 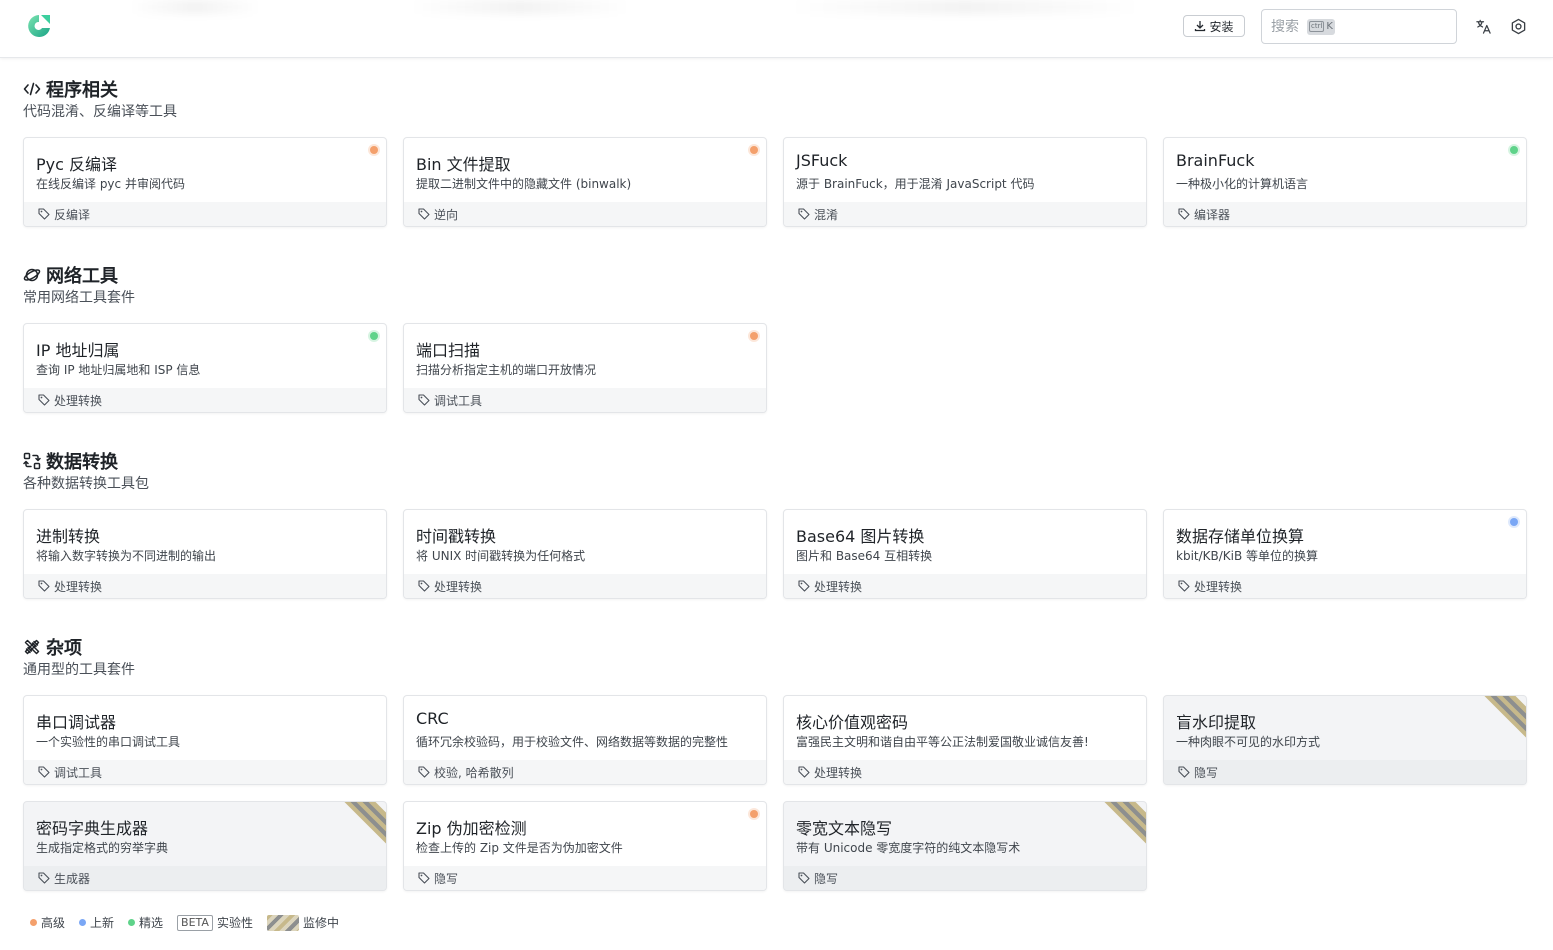 I want to click on tool-card-radix: 进制转换 将输入数字转换为不同进制的输出 处理转换, so click(x=205, y=554).